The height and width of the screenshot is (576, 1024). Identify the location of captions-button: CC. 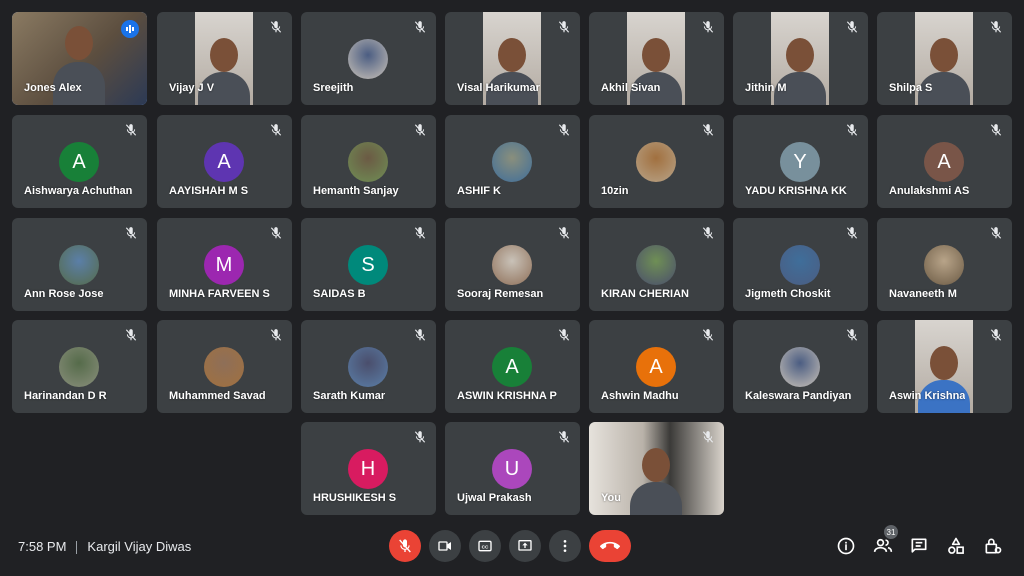
(485, 546).